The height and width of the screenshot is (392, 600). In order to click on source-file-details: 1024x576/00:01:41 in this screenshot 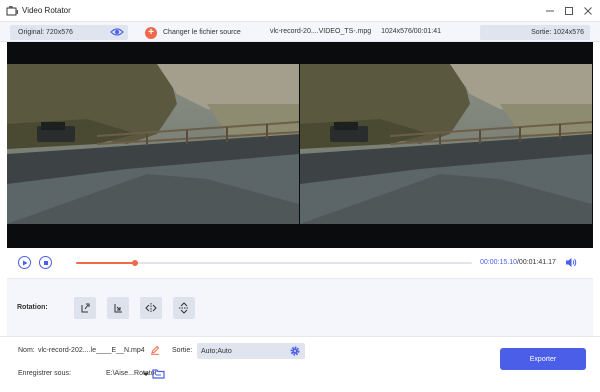, I will do `click(411, 31)`.